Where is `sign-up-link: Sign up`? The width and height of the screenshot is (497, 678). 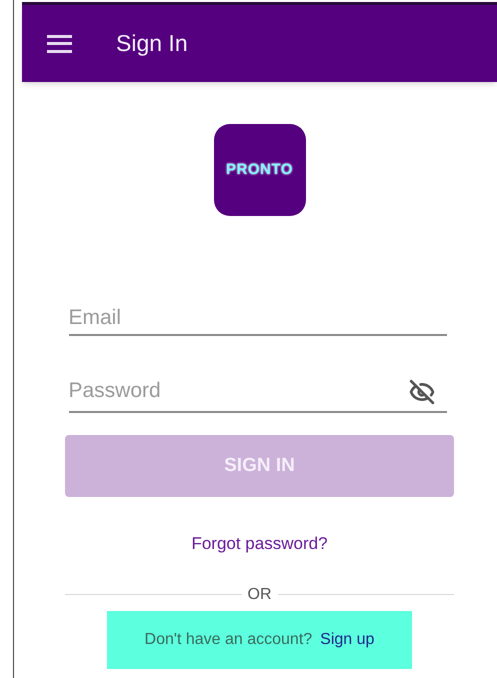 sign-up-link: Sign up is located at coordinates (347, 640).